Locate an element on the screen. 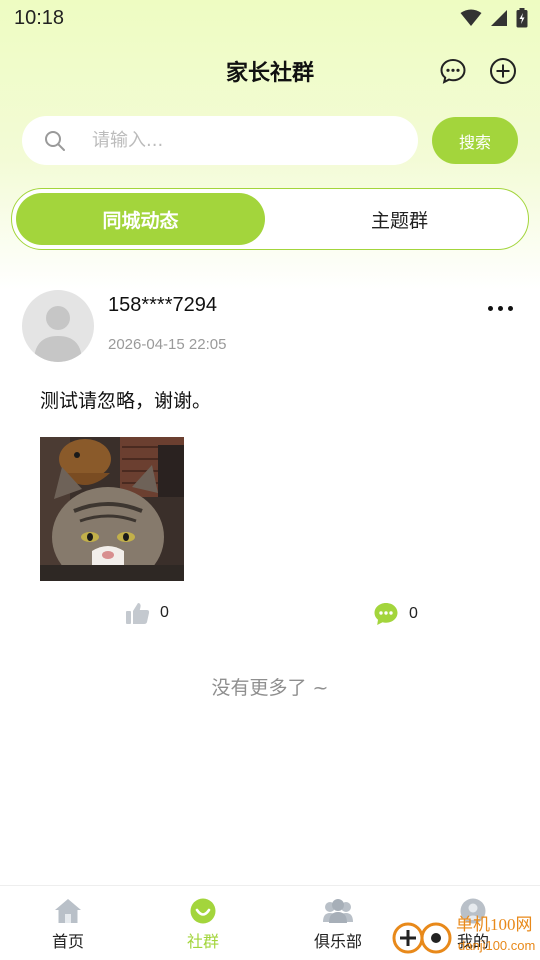  cat-photo-icon is located at coordinates (112, 509).